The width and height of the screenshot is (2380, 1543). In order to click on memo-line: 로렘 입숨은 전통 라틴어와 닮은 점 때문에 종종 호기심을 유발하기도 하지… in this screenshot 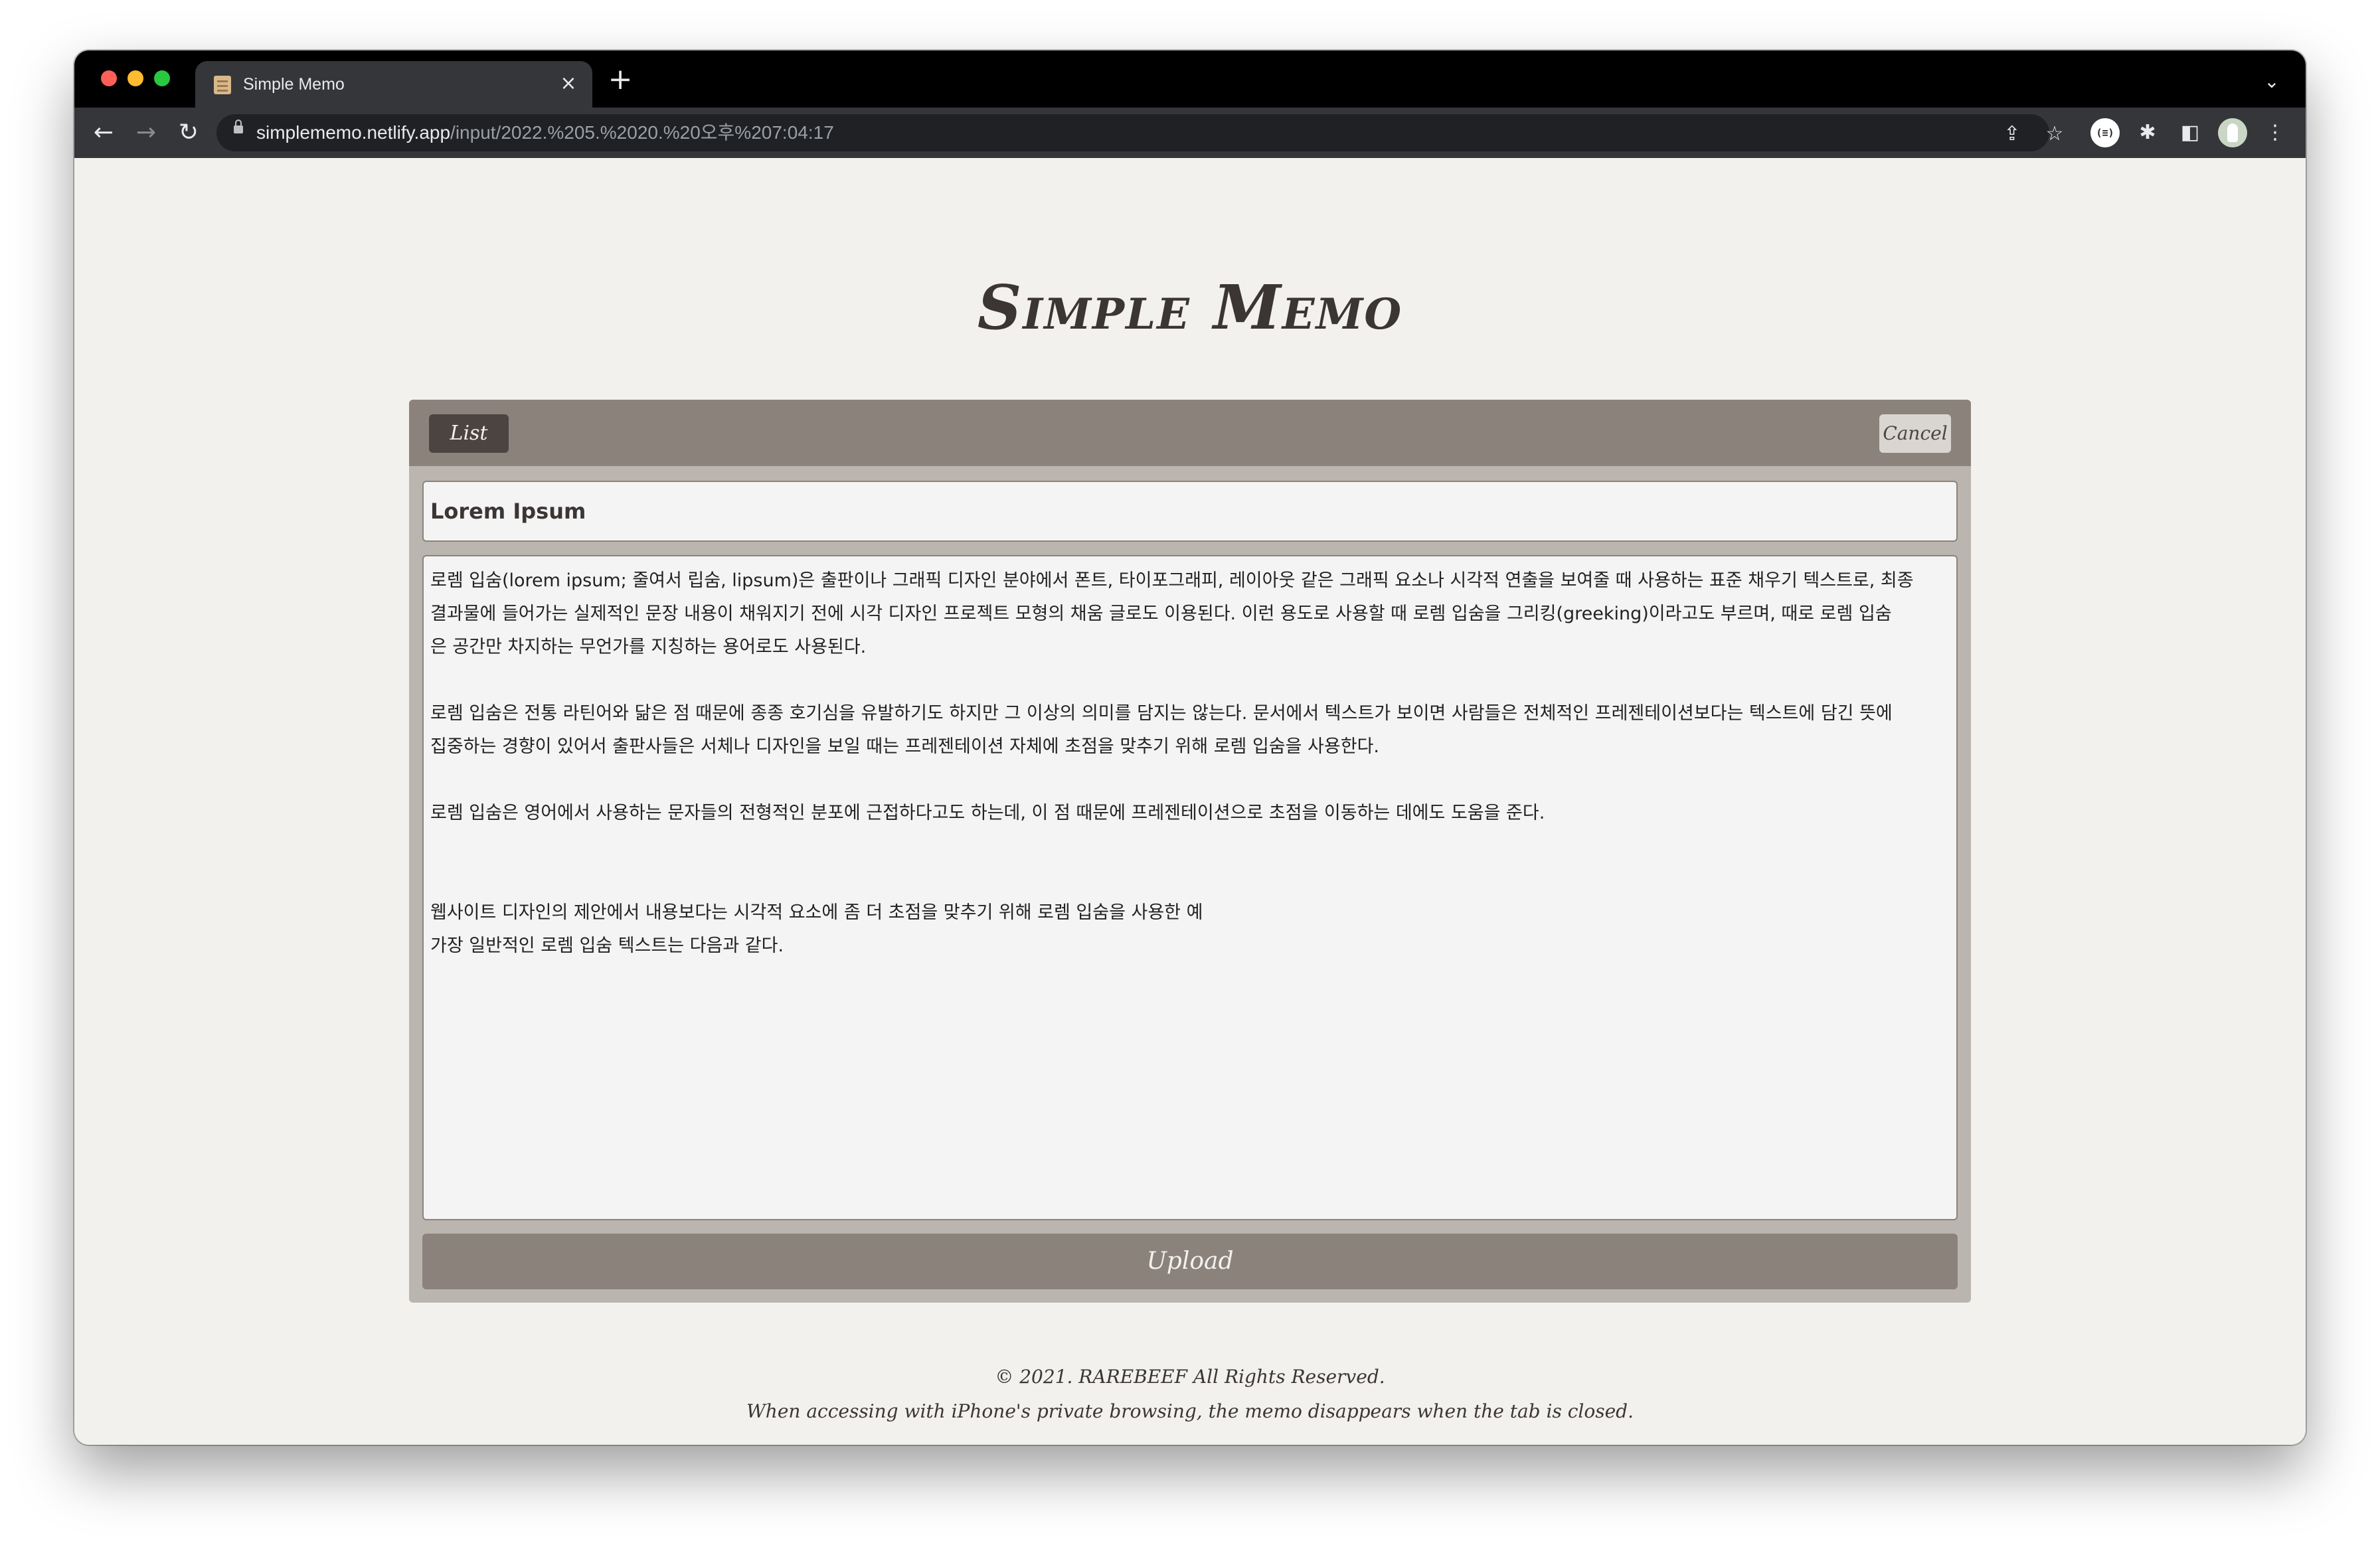, I will do `click(1161, 713)`.